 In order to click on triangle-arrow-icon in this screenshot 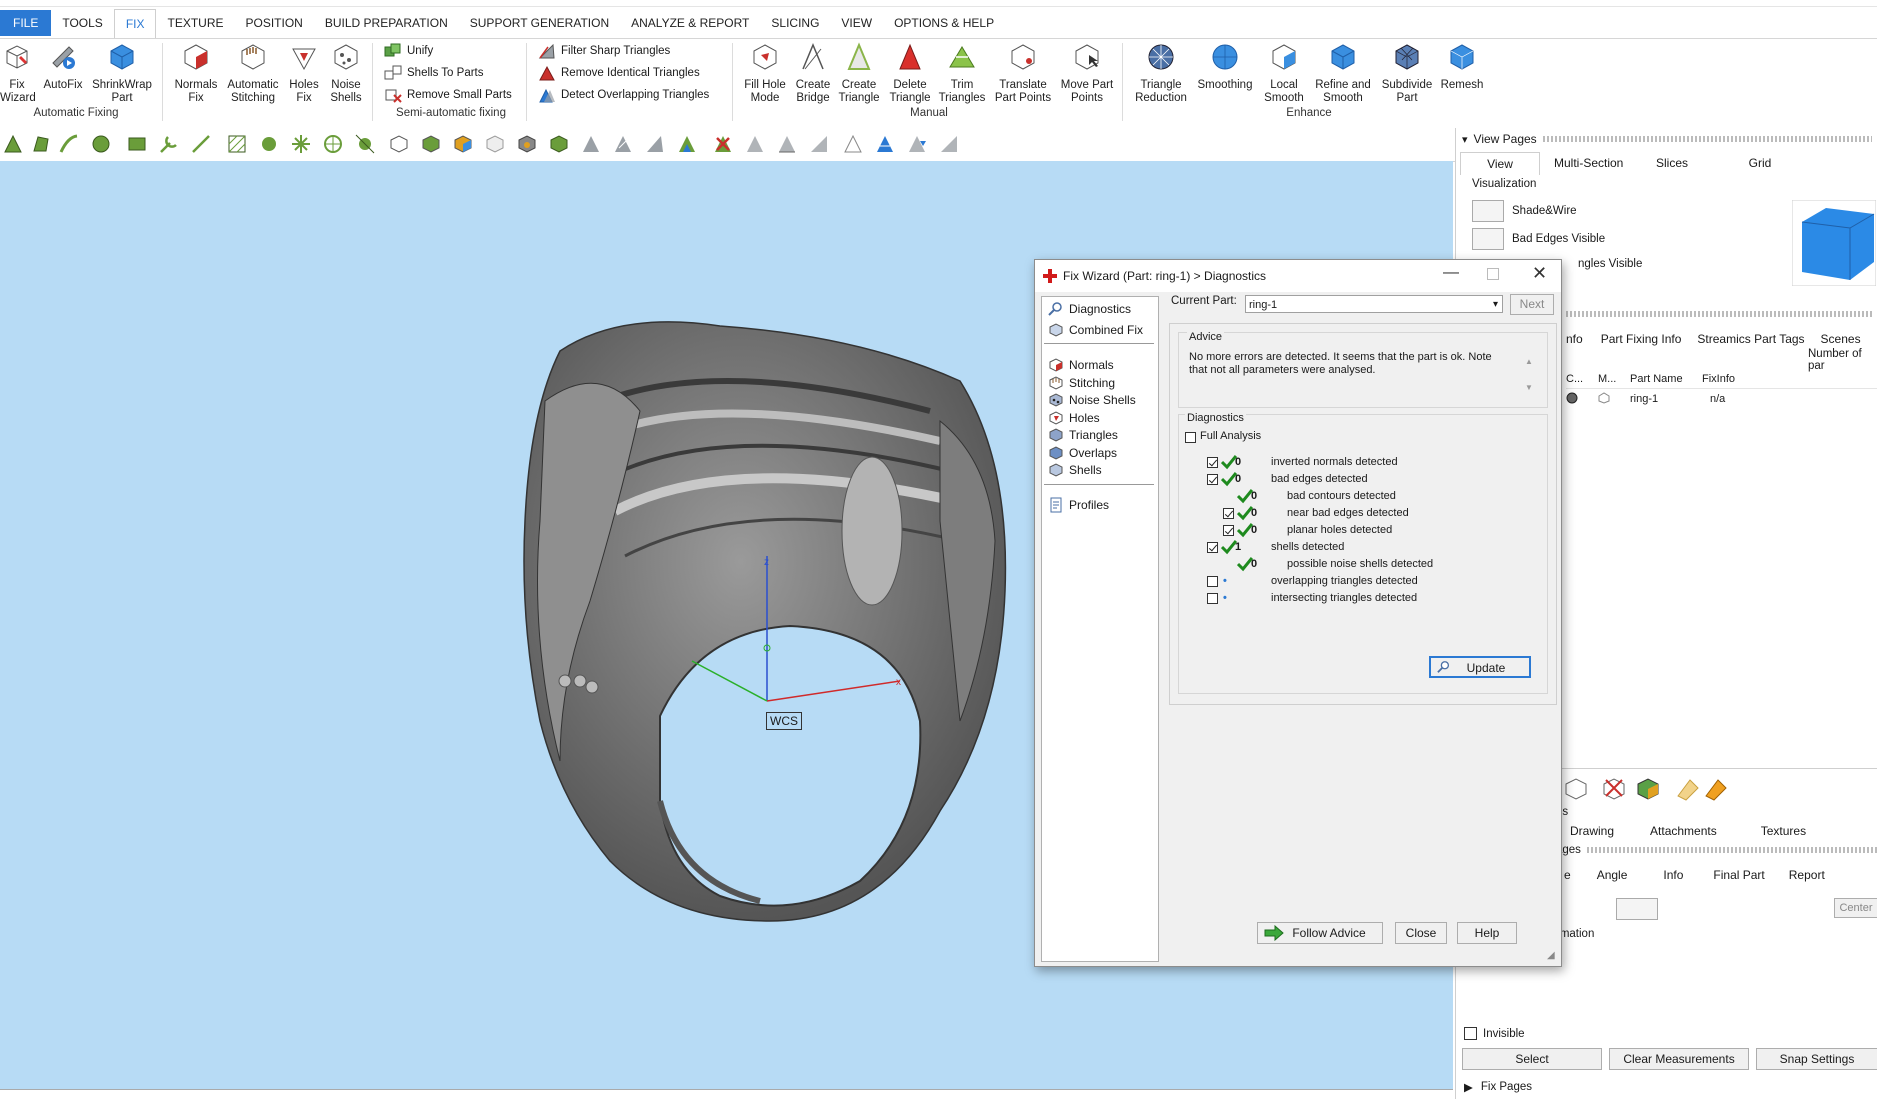, I will do `click(917, 144)`.